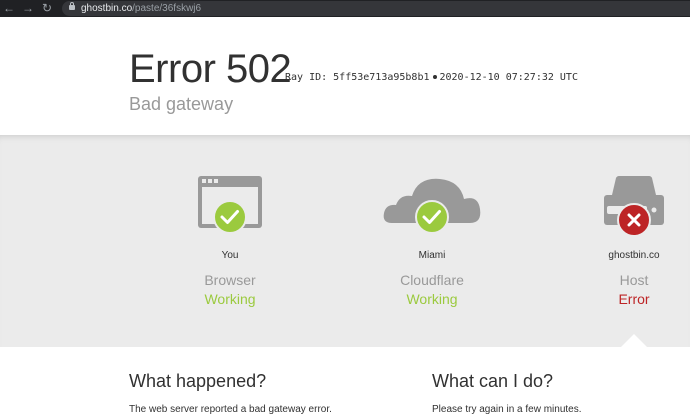  What do you see at coordinates (210, 69) in the screenshot?
I see `error-code: Error 502` at bounding box center [210, 69].